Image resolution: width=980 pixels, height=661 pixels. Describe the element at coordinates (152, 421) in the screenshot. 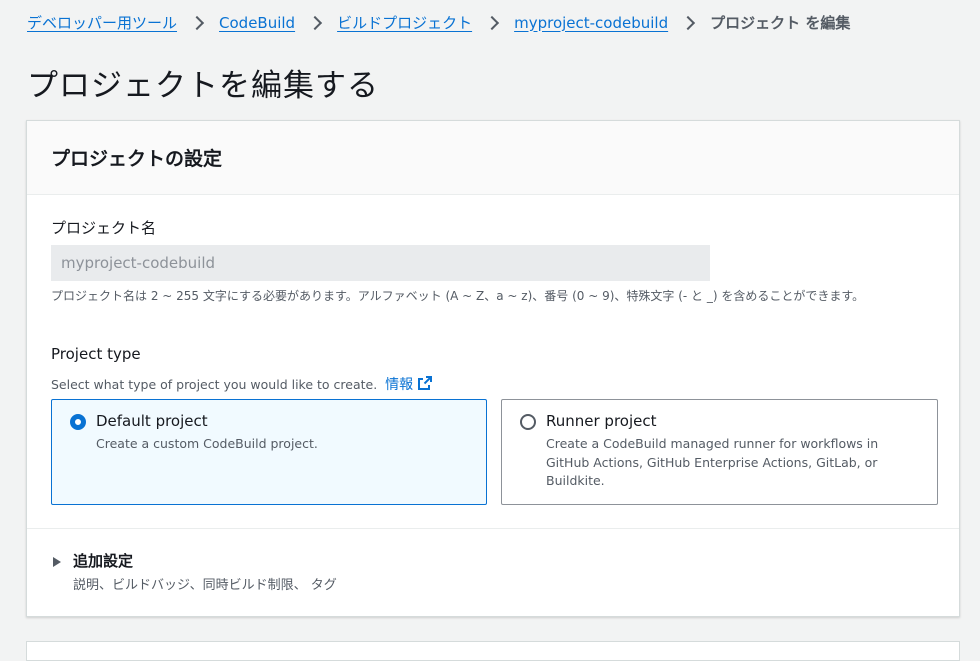

I see `default-project-title: Default project` at that location.